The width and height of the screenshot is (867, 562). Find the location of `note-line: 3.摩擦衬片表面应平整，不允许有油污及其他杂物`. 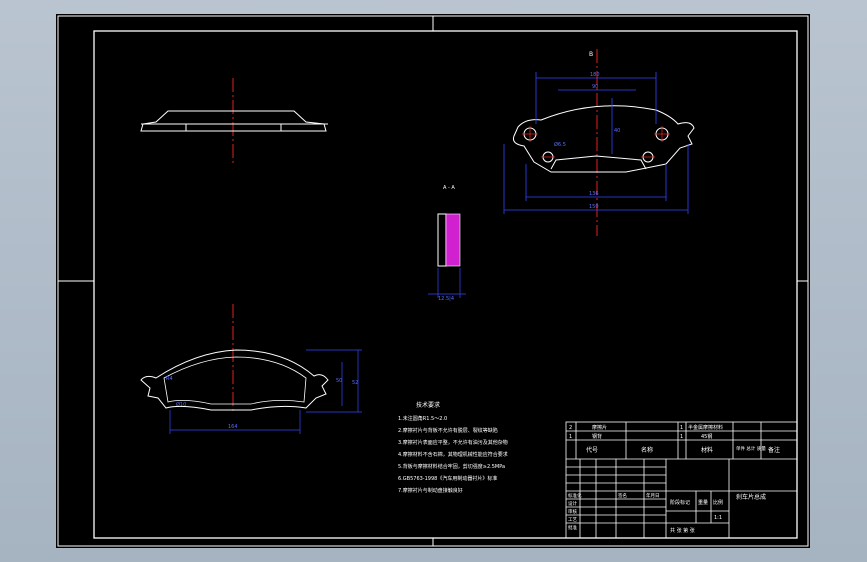

note-line: 3.摩擦衬片表面应平整，不允许有油污及其他杂物 is located at coordinates (453, 442).